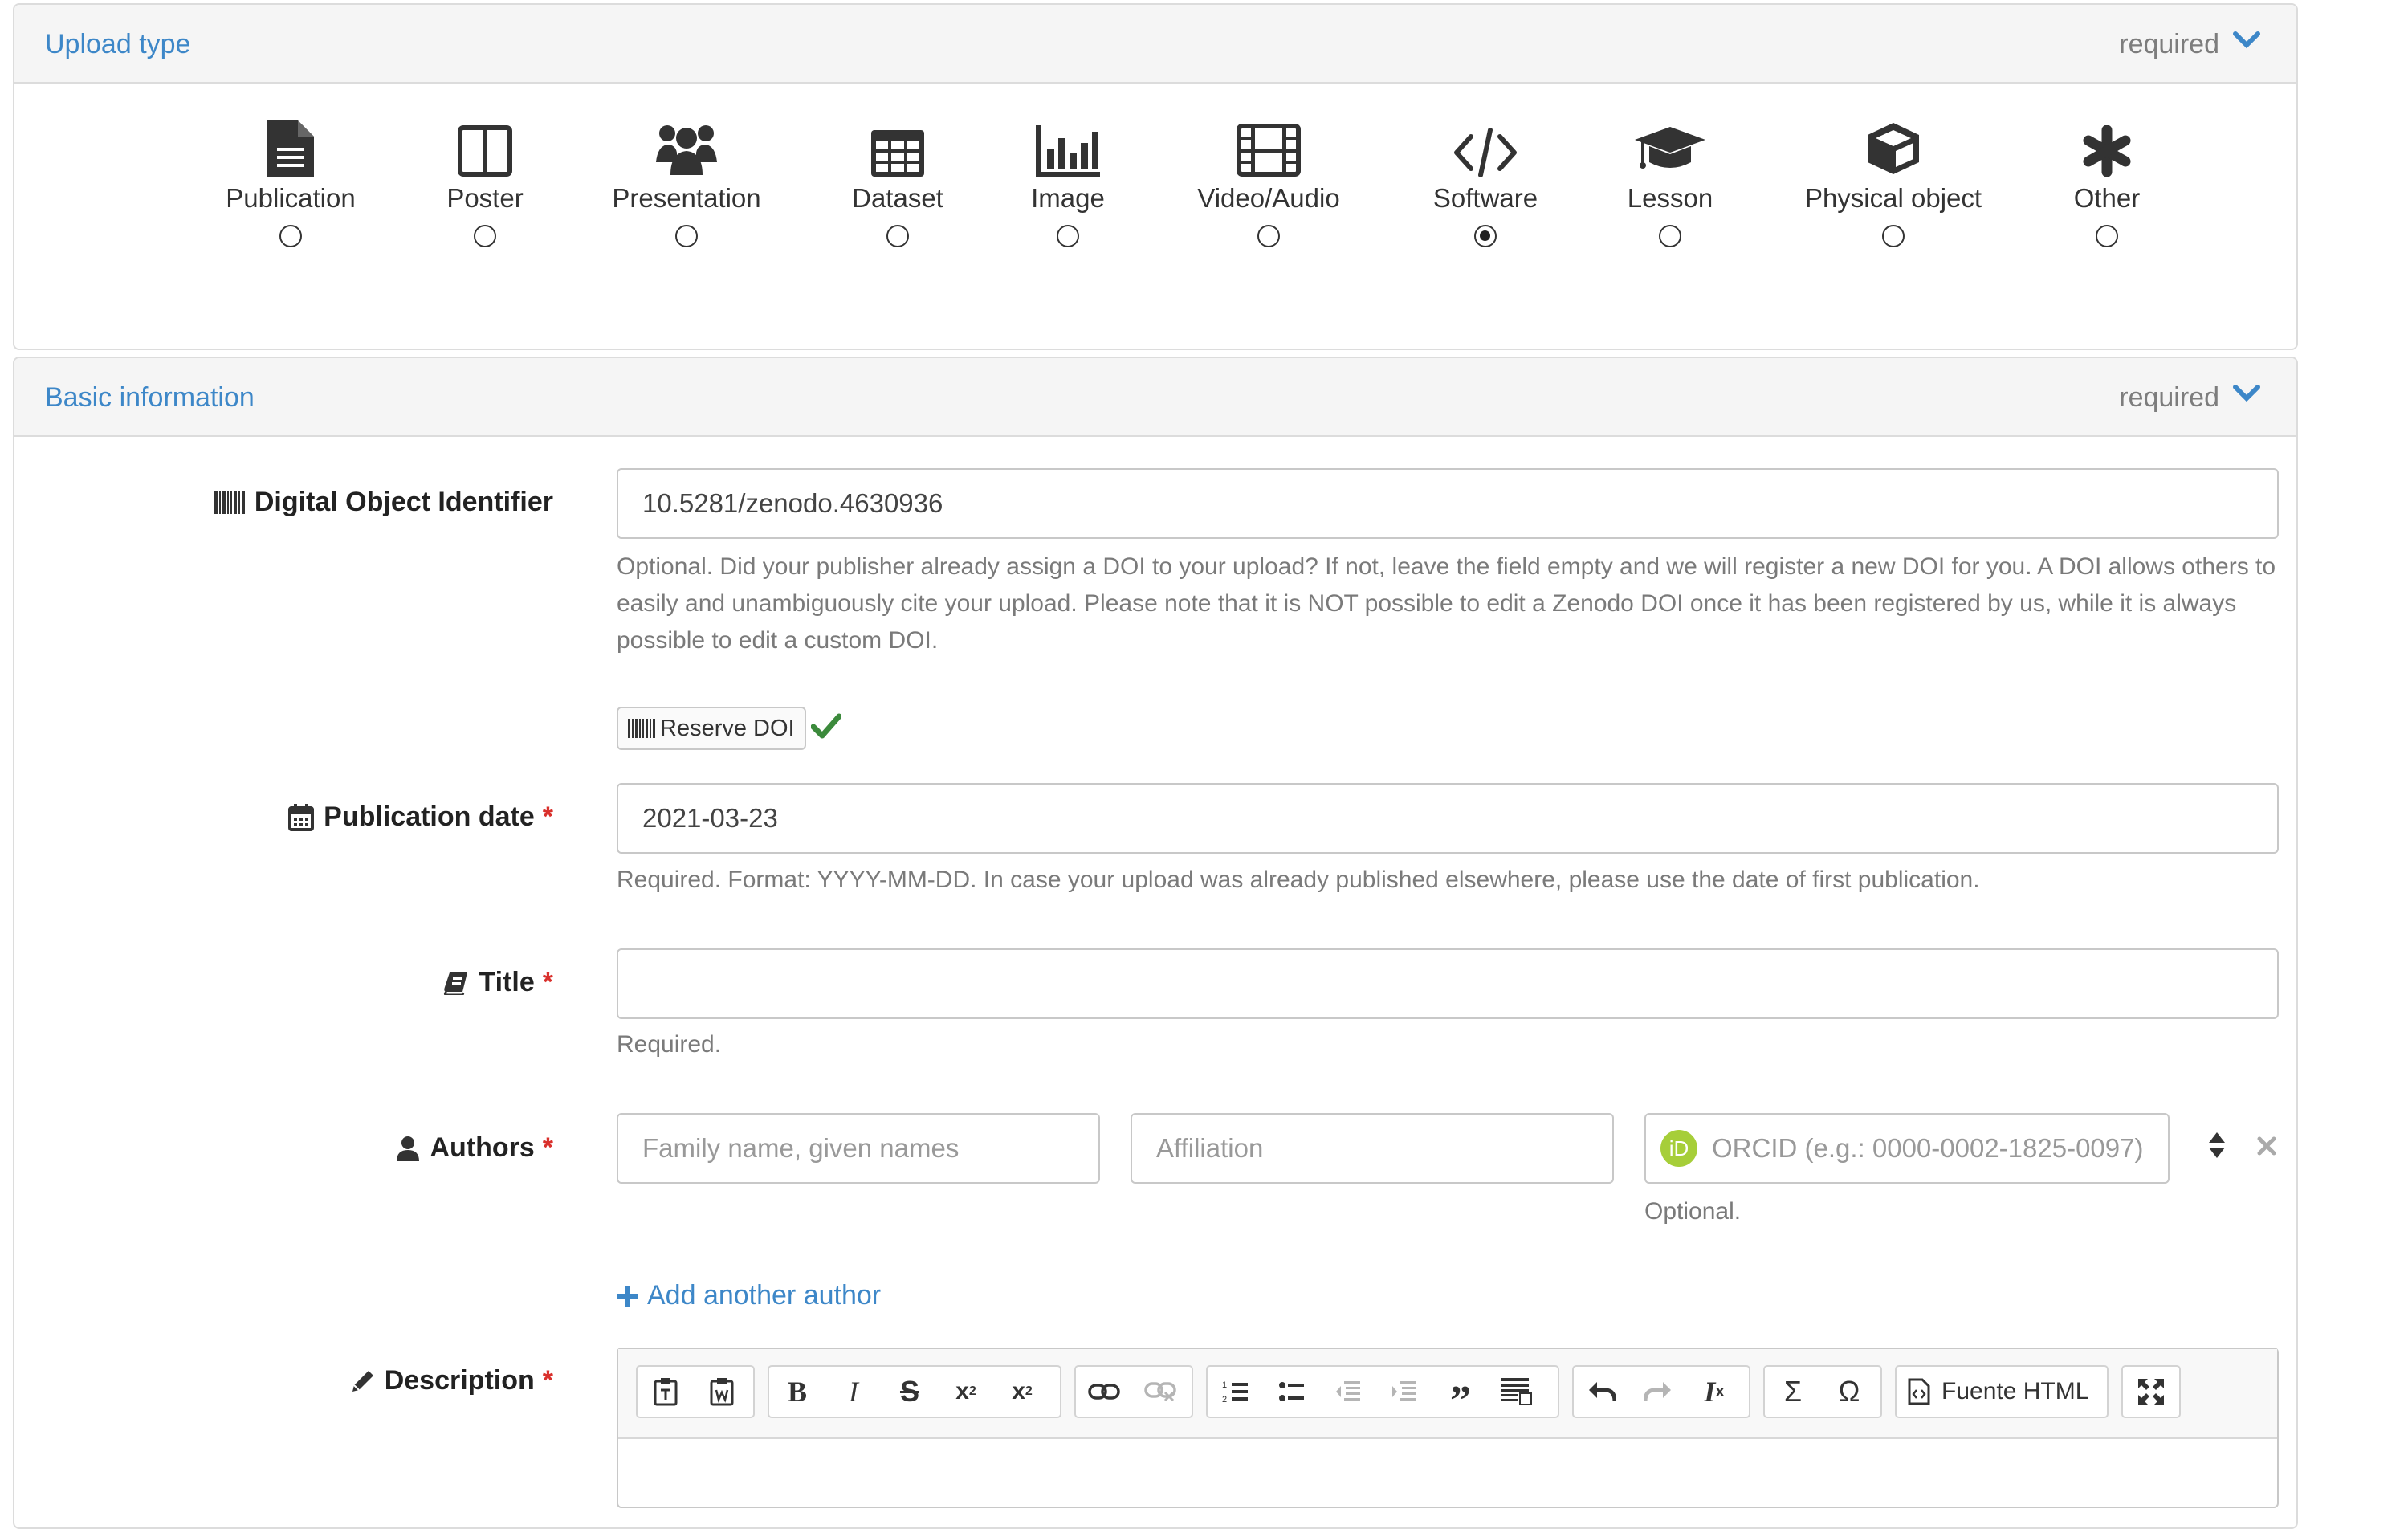 Image resolution: width=2408 pixels, height=1529 pixels. I want to click on outdent-icon, so click(1348, 1392).